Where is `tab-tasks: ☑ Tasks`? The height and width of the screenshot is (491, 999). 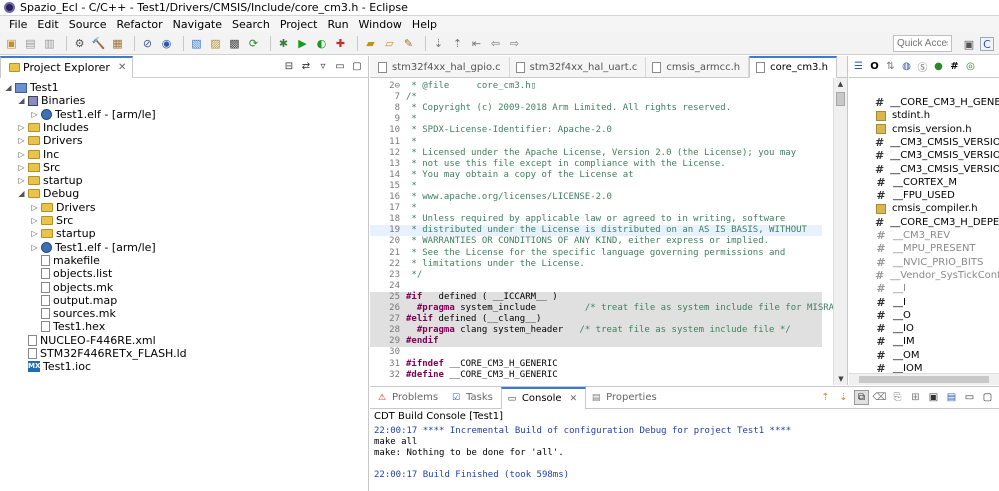
tab-tasks: ☑ Tasks is located at coordinates (473, 398).